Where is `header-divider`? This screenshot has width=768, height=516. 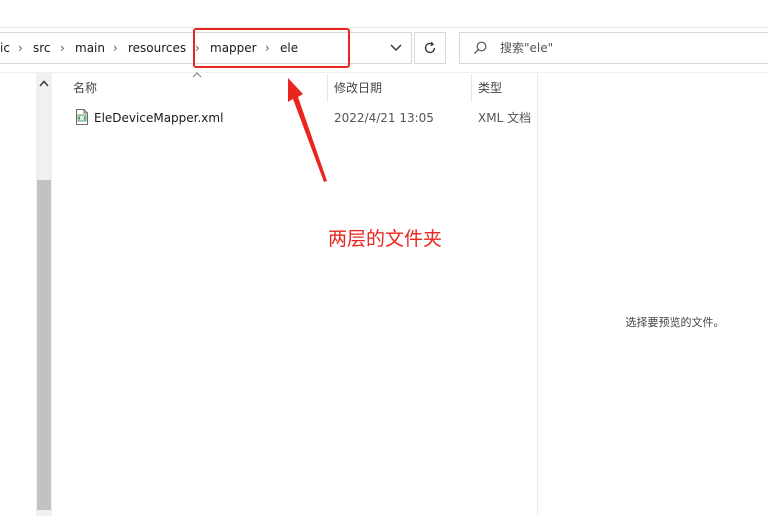 header-divider is located at coordinates (384, 72).